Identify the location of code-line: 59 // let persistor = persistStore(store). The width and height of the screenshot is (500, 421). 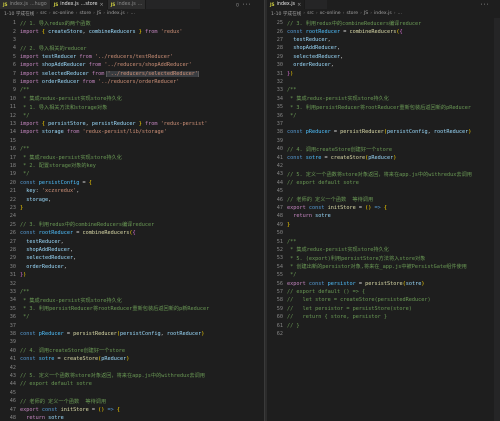
(383, 309).